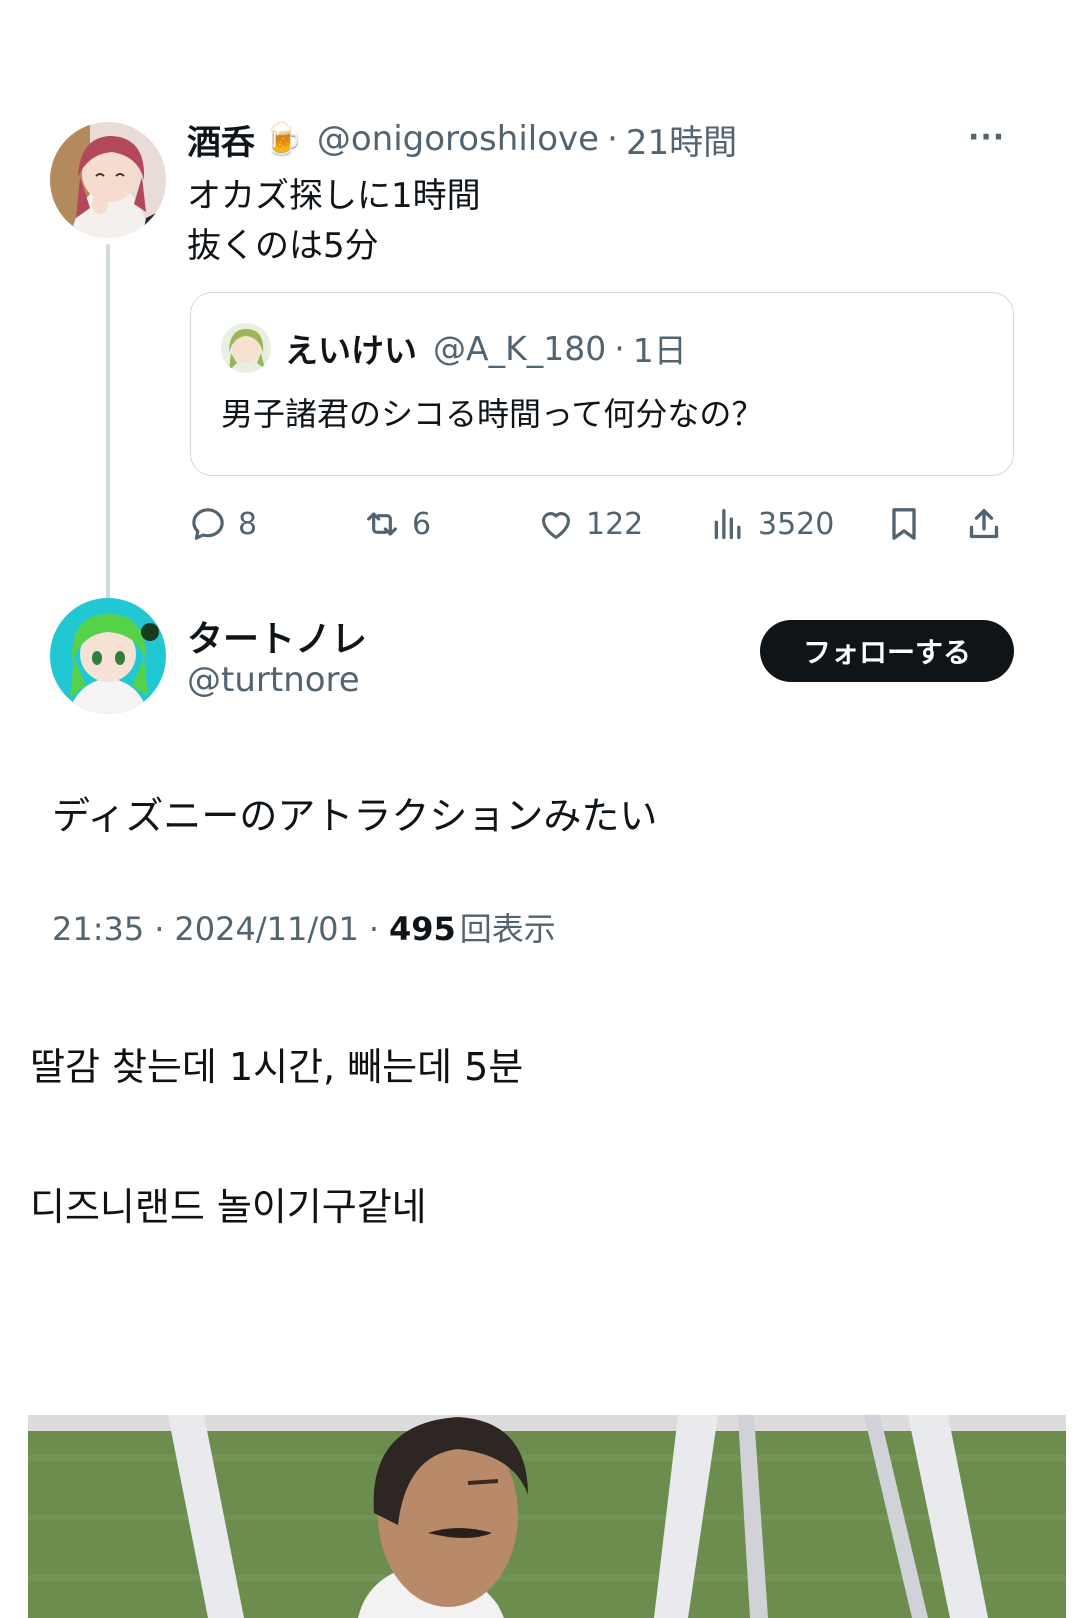 The height and width of the screenshot is (1618, 1079). I want to click on retweet-button: 6, so click(396, 524).